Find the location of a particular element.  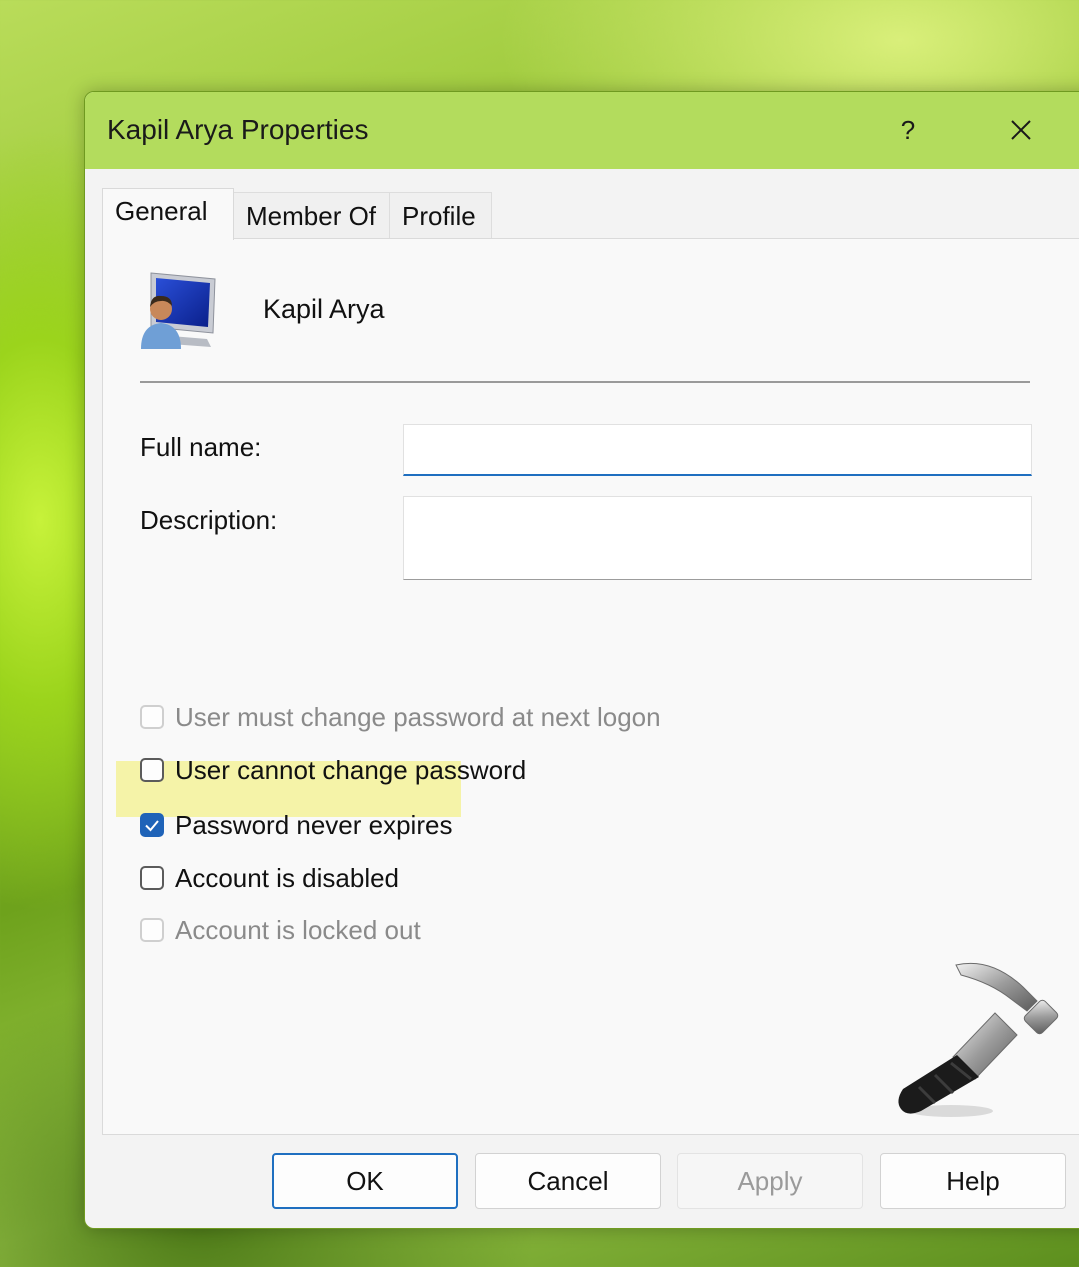

checkbox-label: Password never expires is located at coordinates (313, 825).